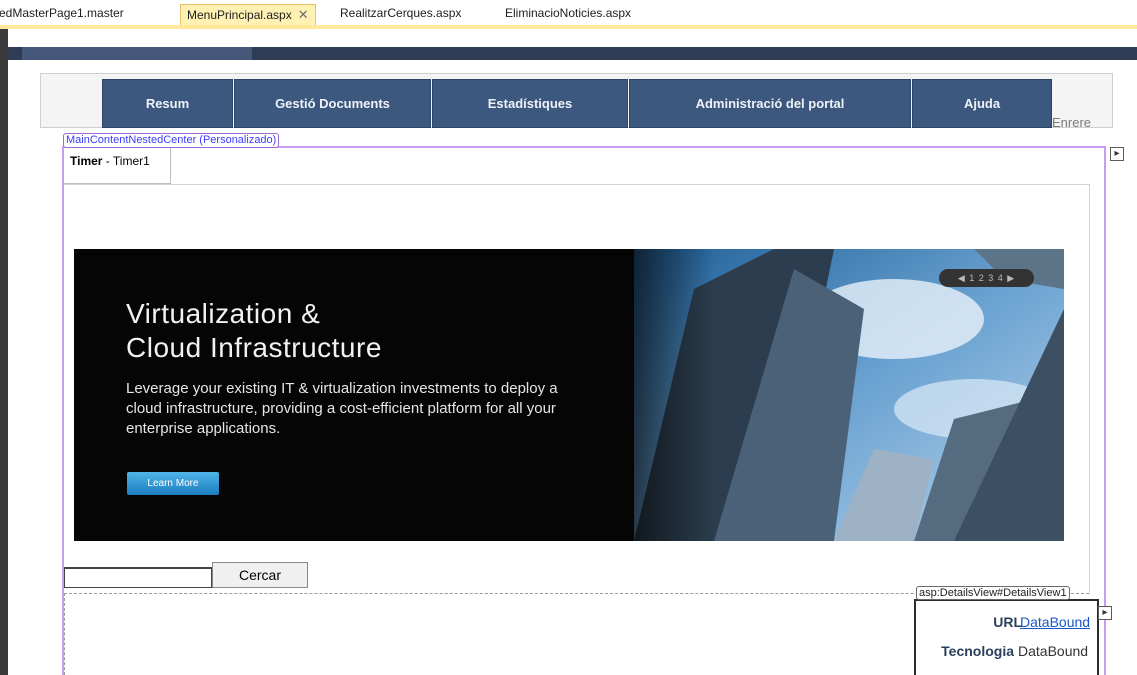 Image resolution: width=1137 pixels, height=675 pixels. I want to click on menu-item-estadistiques: Estadístiques, so click(530, 103).